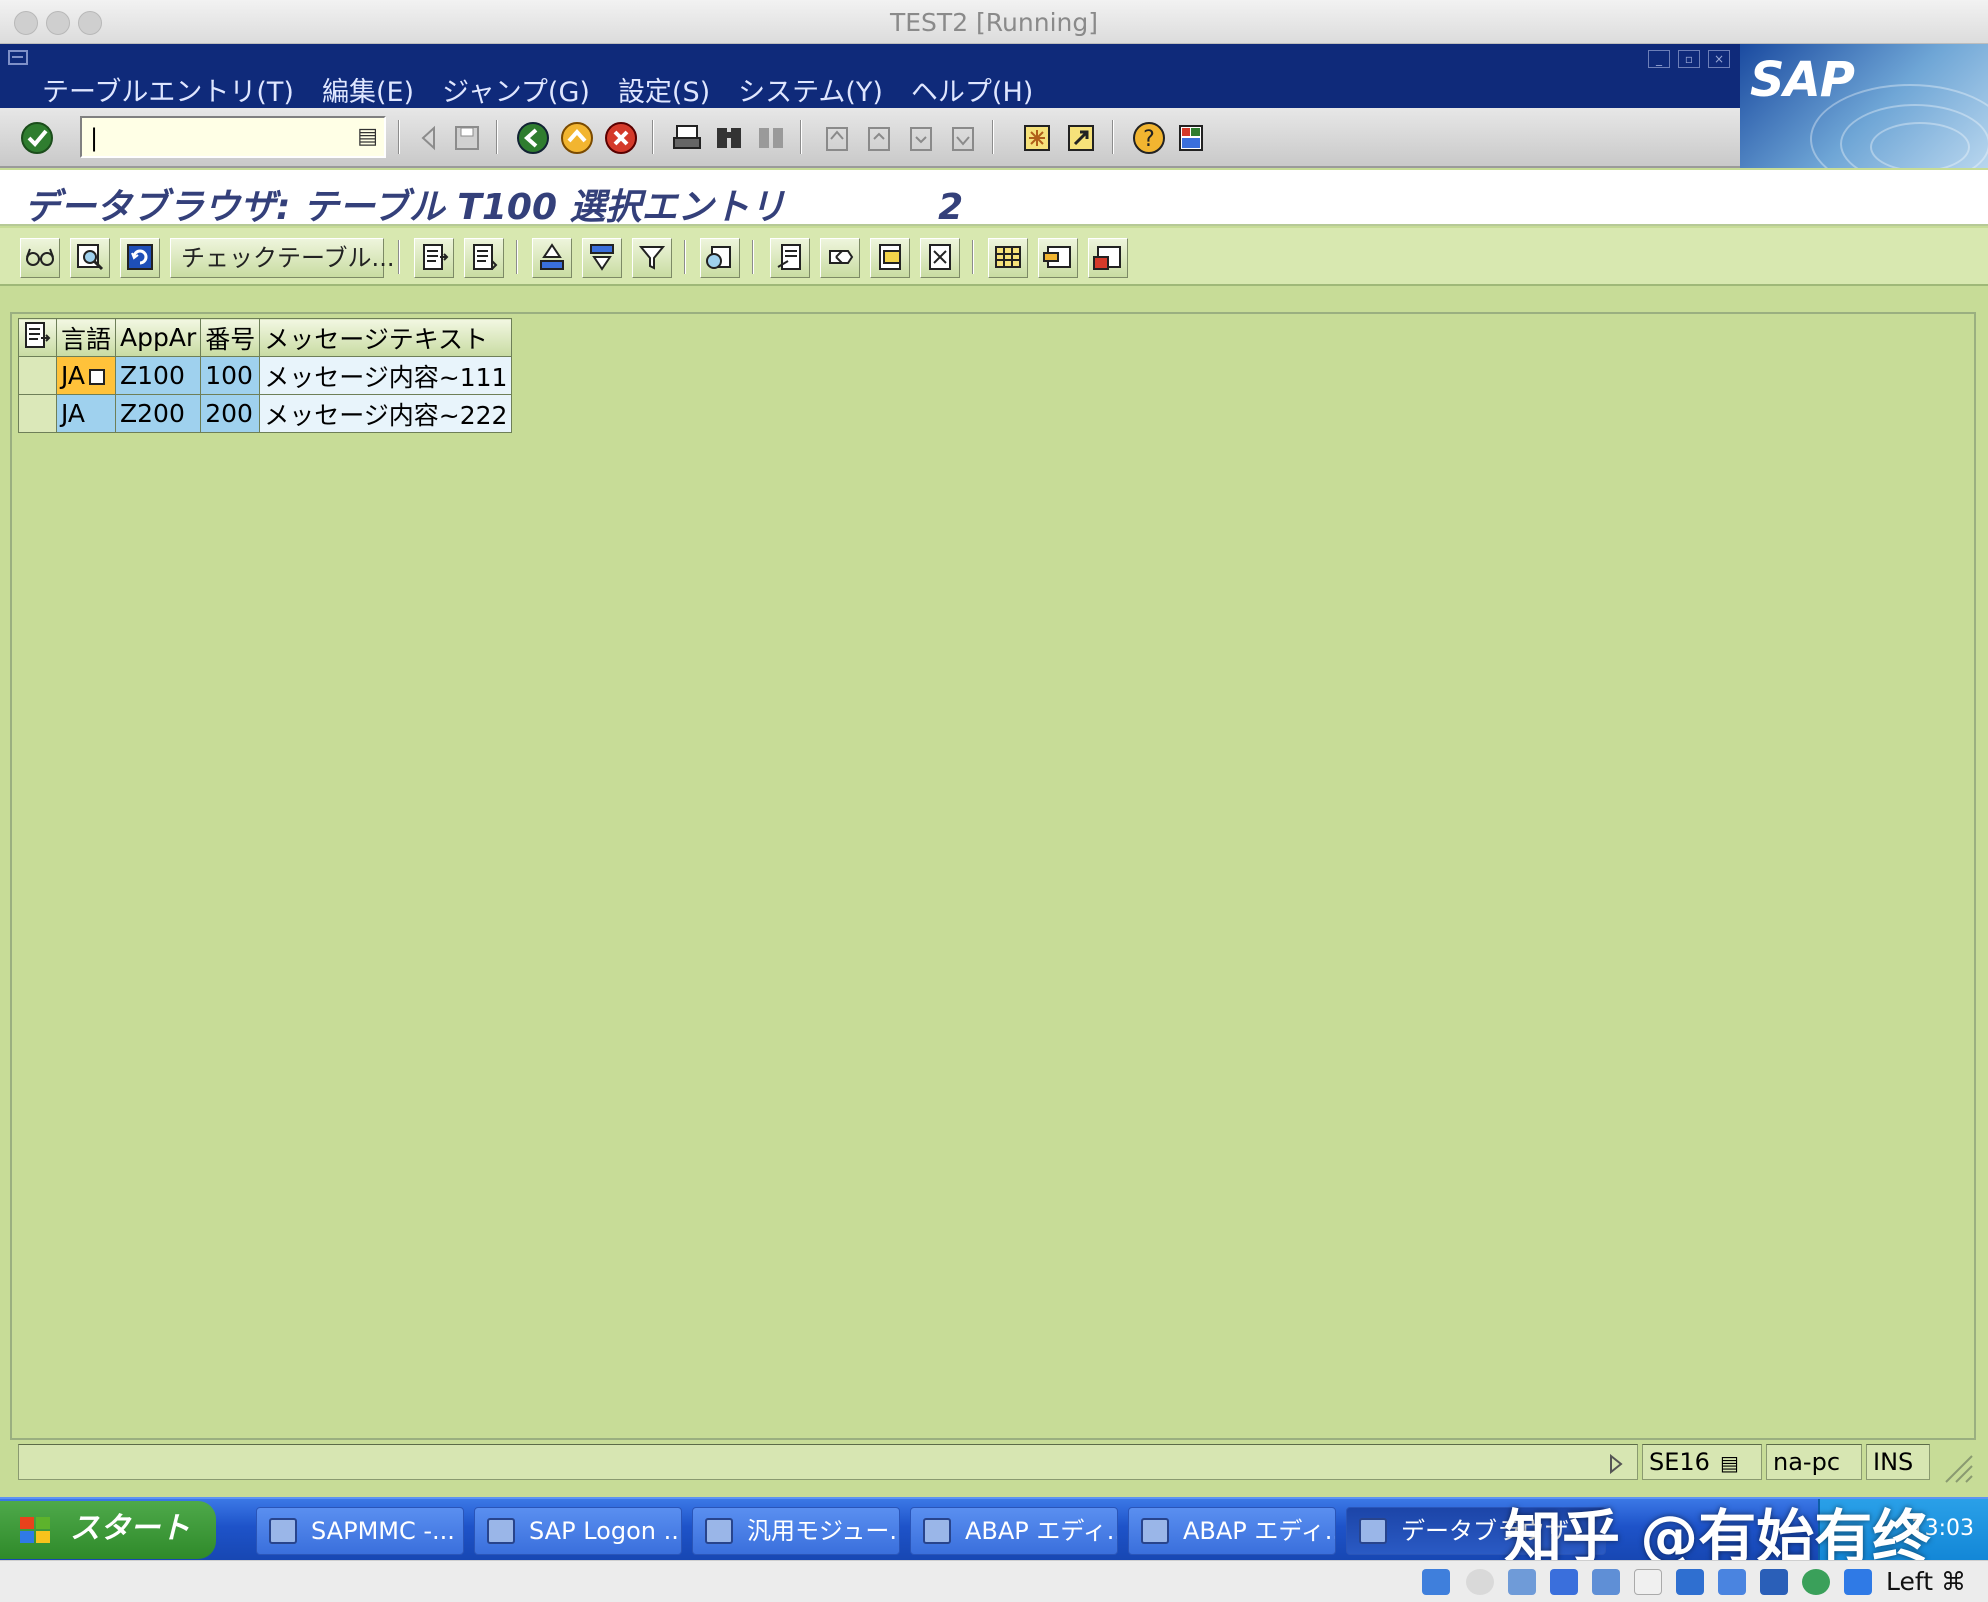 Image resolution: width=1988 pixels, height=1602 pixels. I want to click on start-button: スタート, so click(108, 1530).